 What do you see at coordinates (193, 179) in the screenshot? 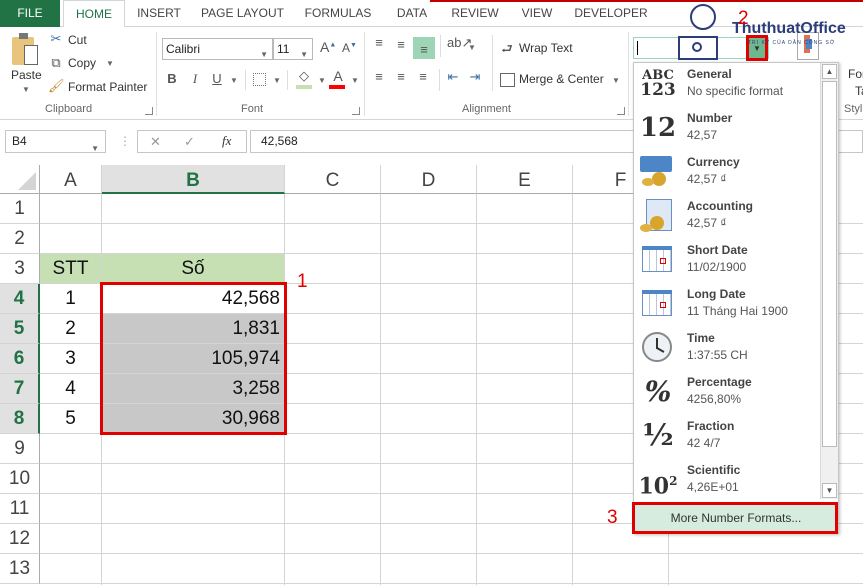
I see `column-header-b: B` at bounding box center [193, 179].